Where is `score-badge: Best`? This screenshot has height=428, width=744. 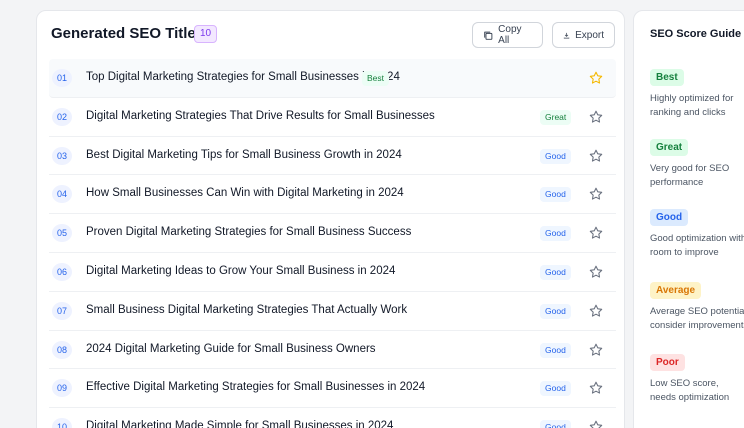 score-badge: Best is located at coordinates (376, 78).